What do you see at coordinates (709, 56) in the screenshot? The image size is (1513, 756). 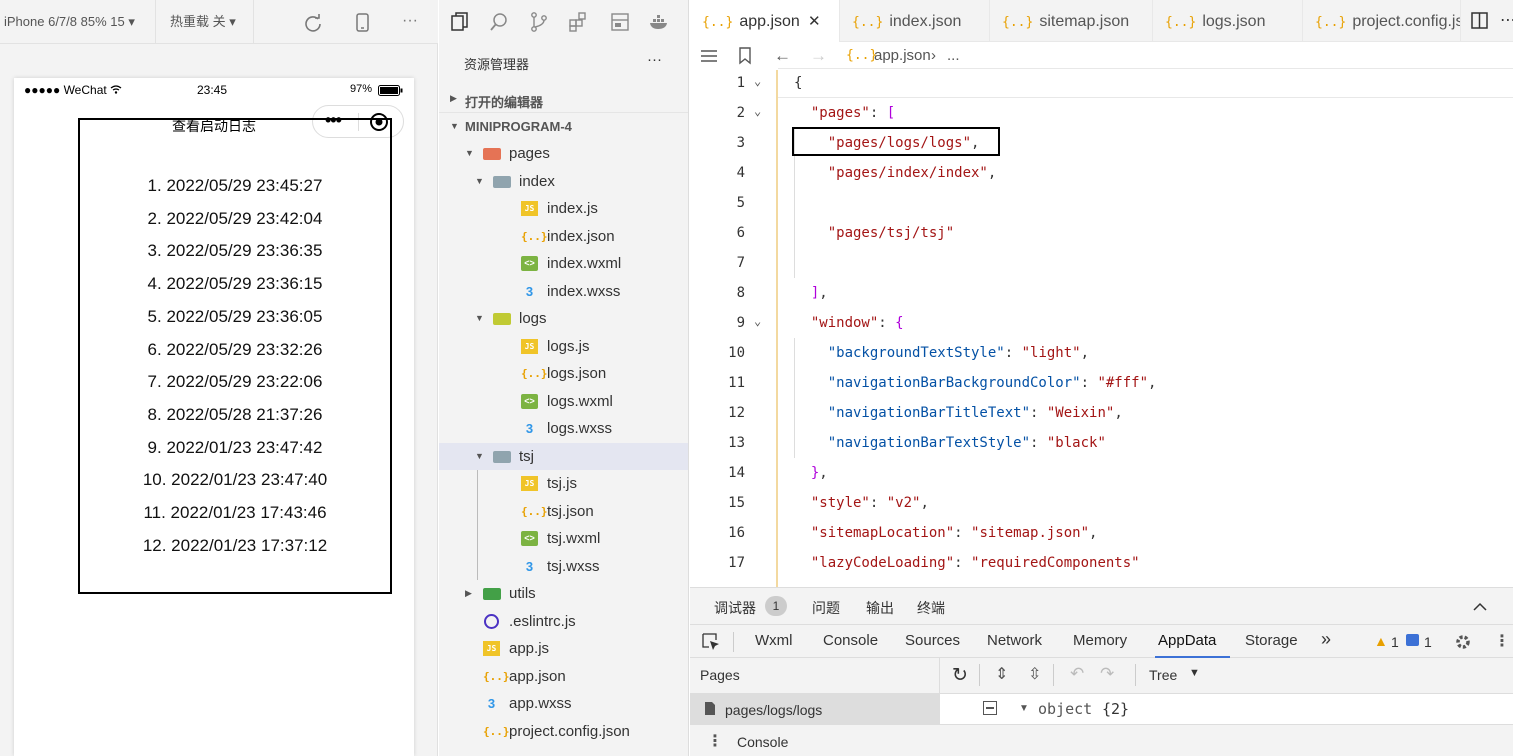 I see `list-icon` at bounding box center [709, 56].